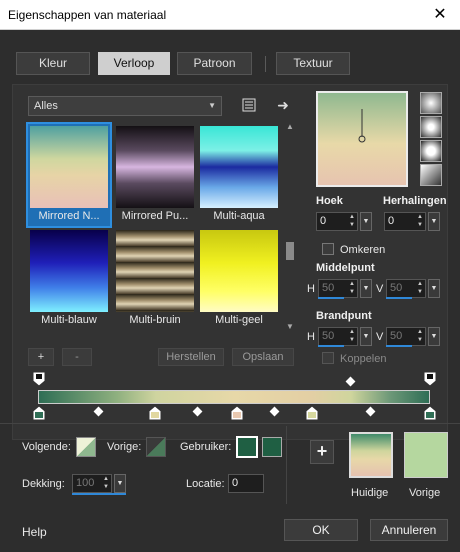 The width and height of the screenshot is (460, 552). I want to click on gradient-item-multi-aqua: Multi-aqua, so click(239, 175).